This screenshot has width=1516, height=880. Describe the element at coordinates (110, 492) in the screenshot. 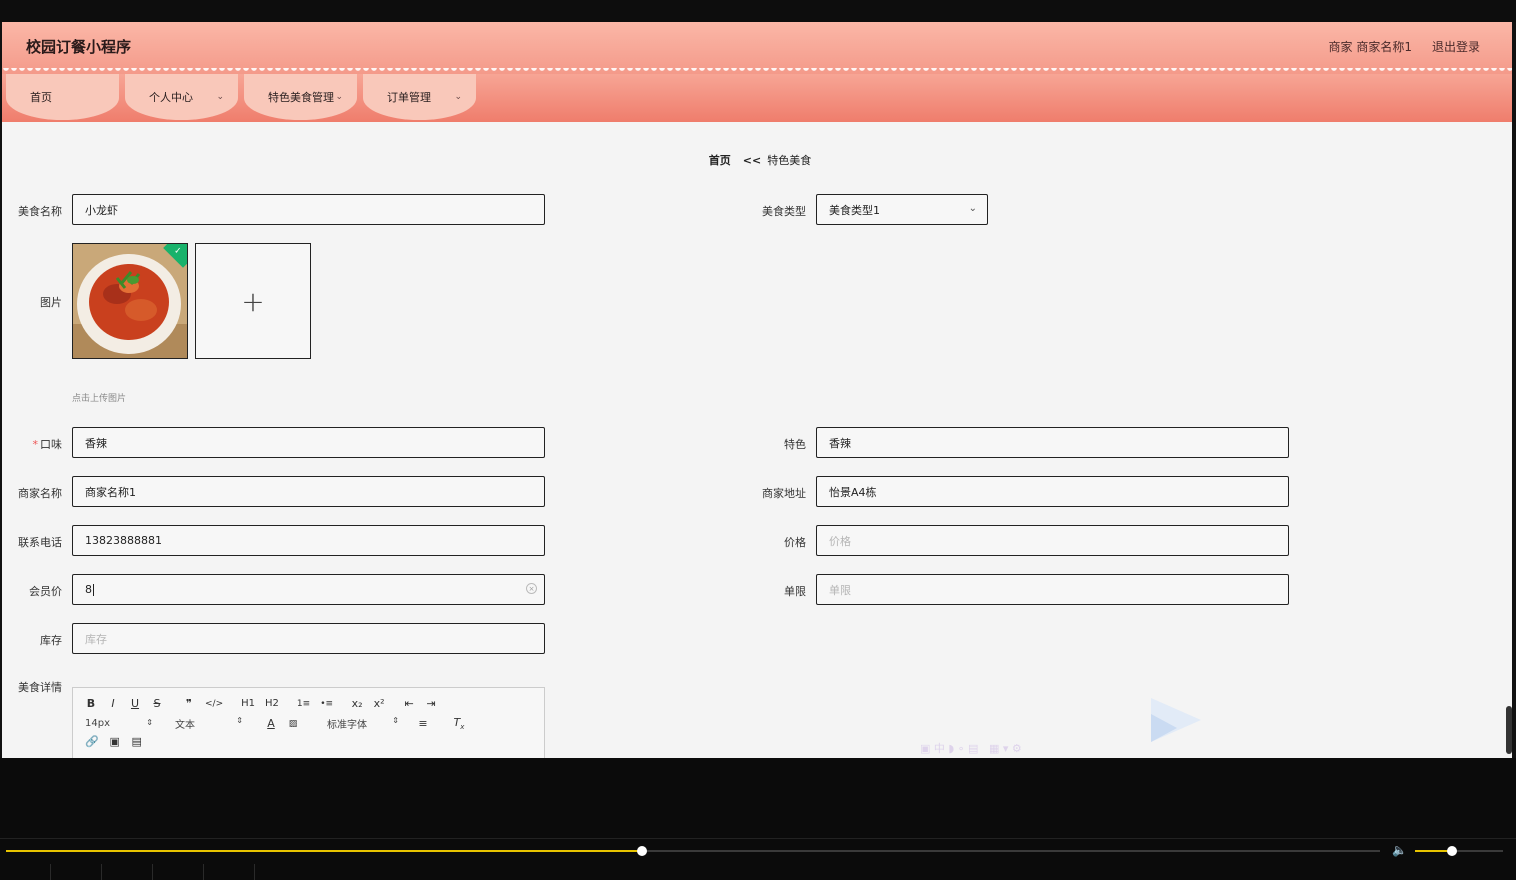

I see `merchant-name-value: 商家名称1` at that location.